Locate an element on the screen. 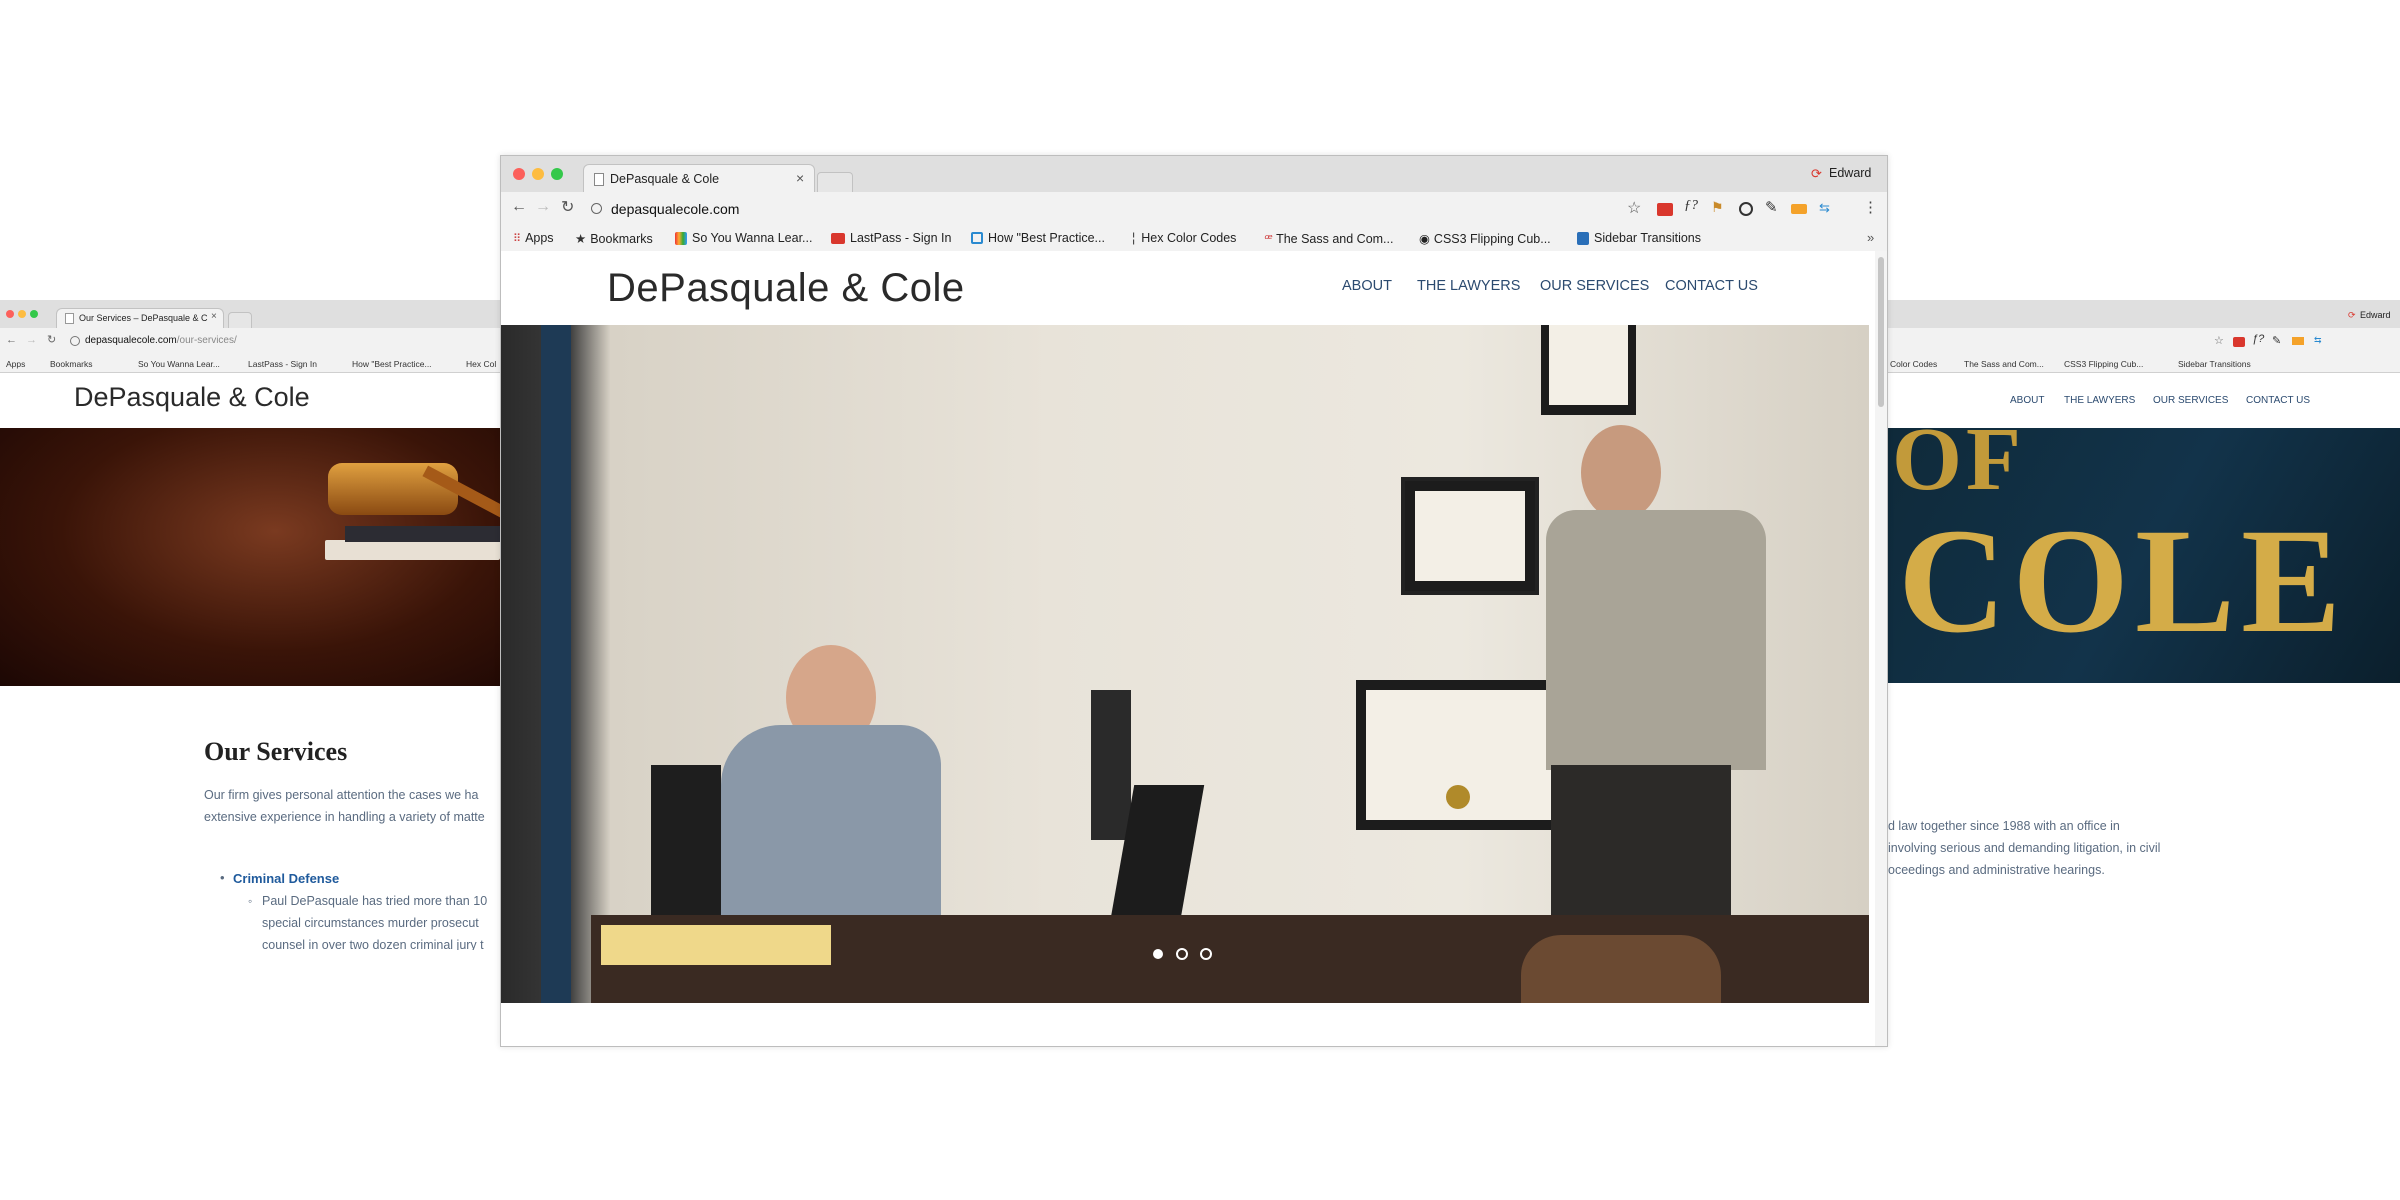 This screenshot has height=1200, width=2400. yellow-papers is located at coordinates (716, 945).